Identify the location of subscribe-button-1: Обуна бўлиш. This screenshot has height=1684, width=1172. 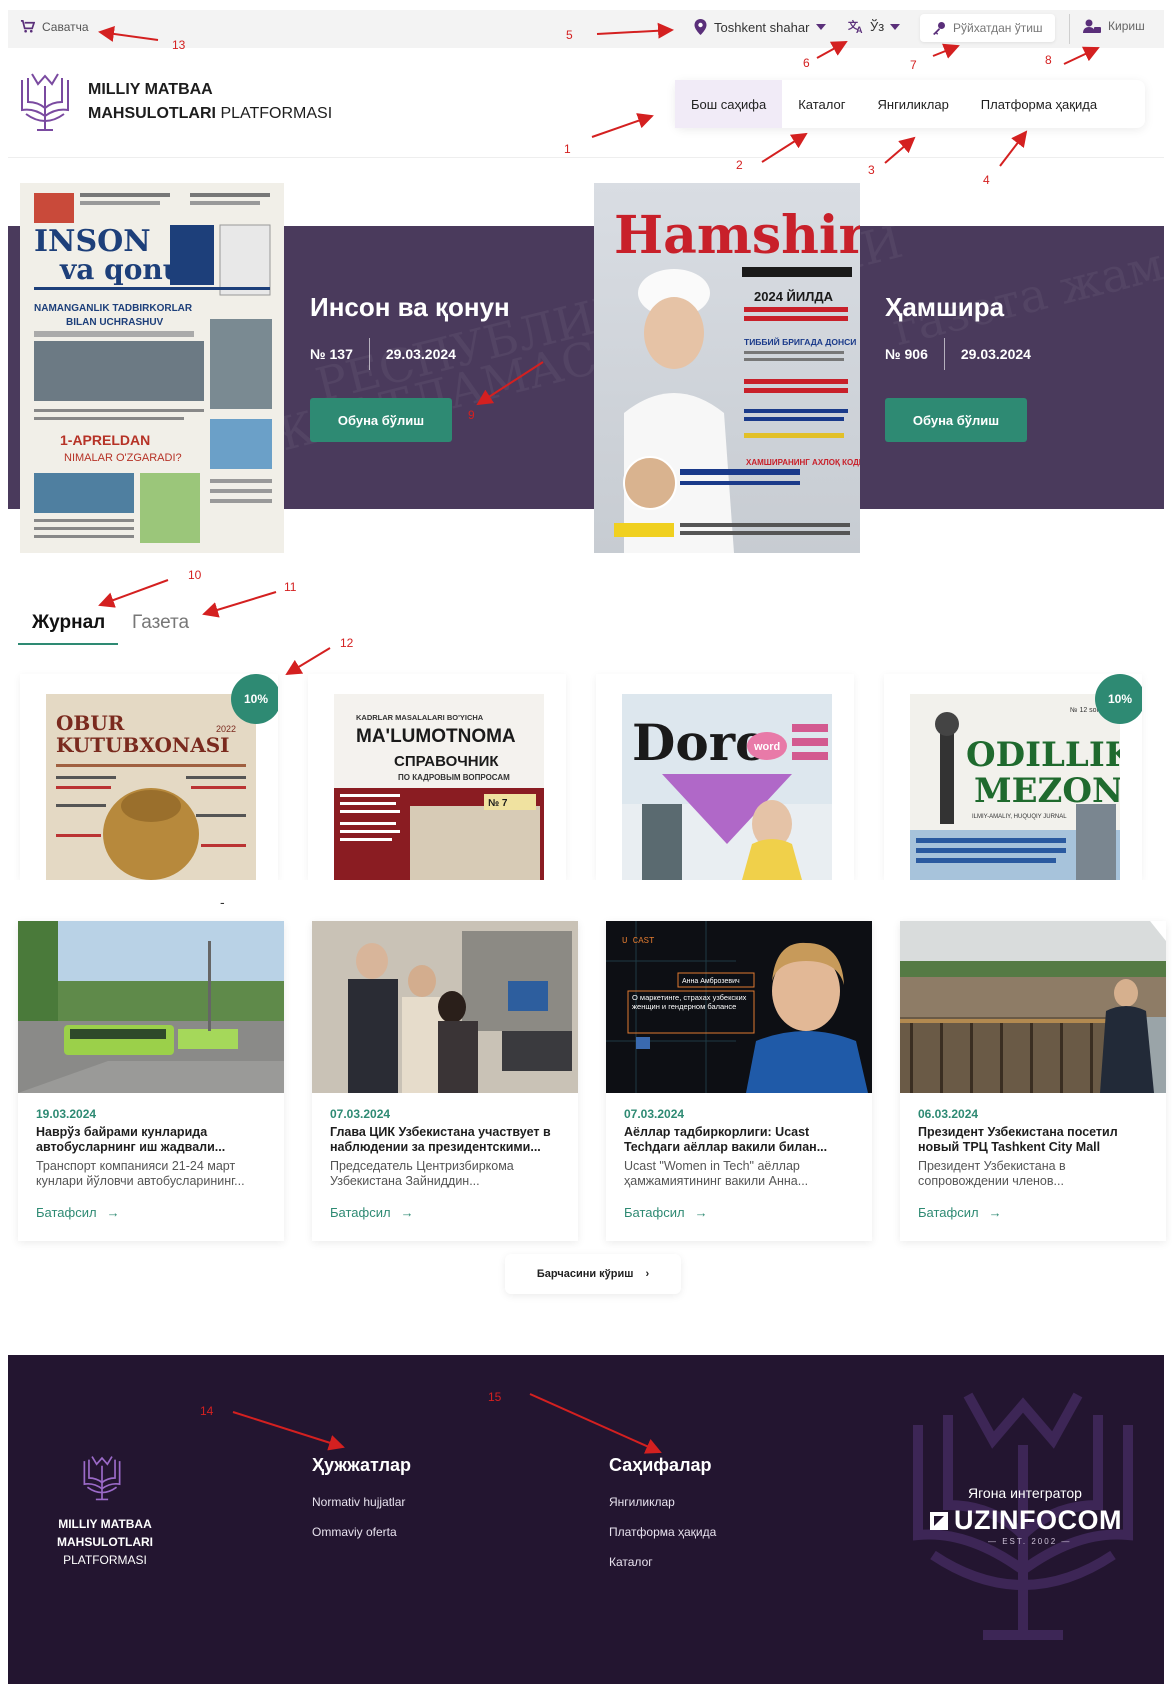
(381, 420).